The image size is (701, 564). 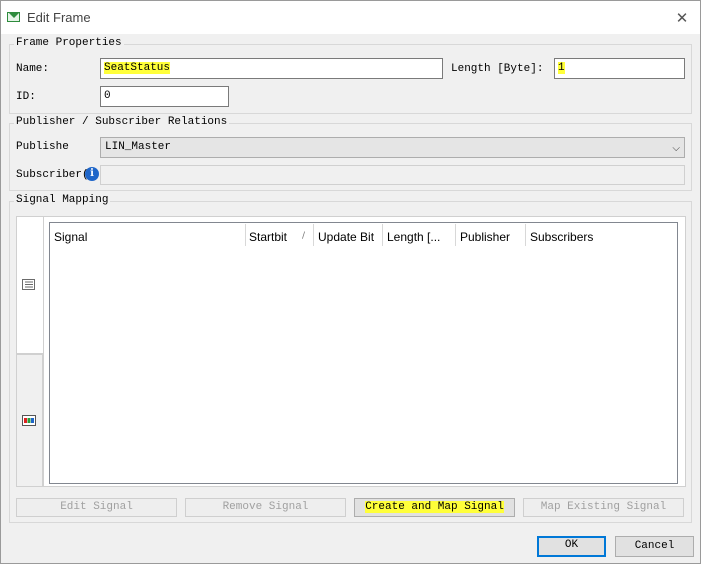 What do you see at coordinates (682, 18) in the screenshot?
I see `close-icon: ✕` at bounding box center [682, 18].